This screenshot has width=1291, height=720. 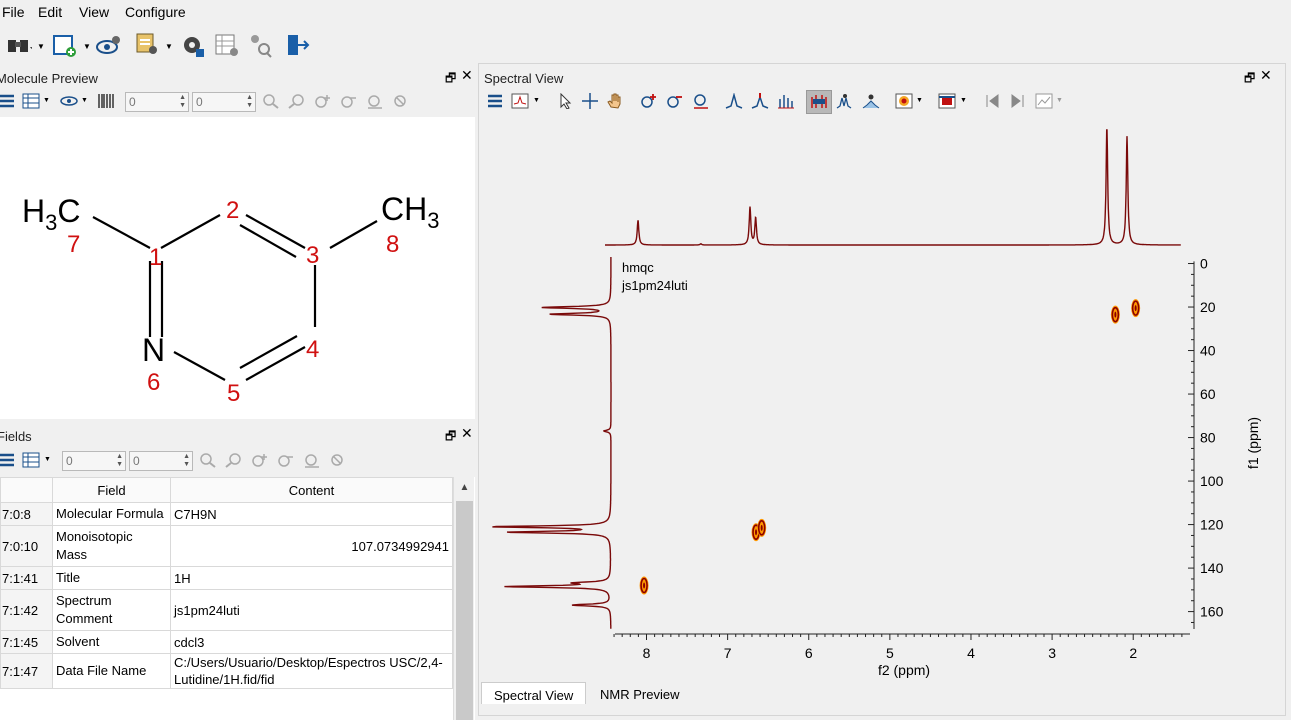 I want to click on table-row: 7:1:45 Solvent cdcl3, so click(x=226, y=642).